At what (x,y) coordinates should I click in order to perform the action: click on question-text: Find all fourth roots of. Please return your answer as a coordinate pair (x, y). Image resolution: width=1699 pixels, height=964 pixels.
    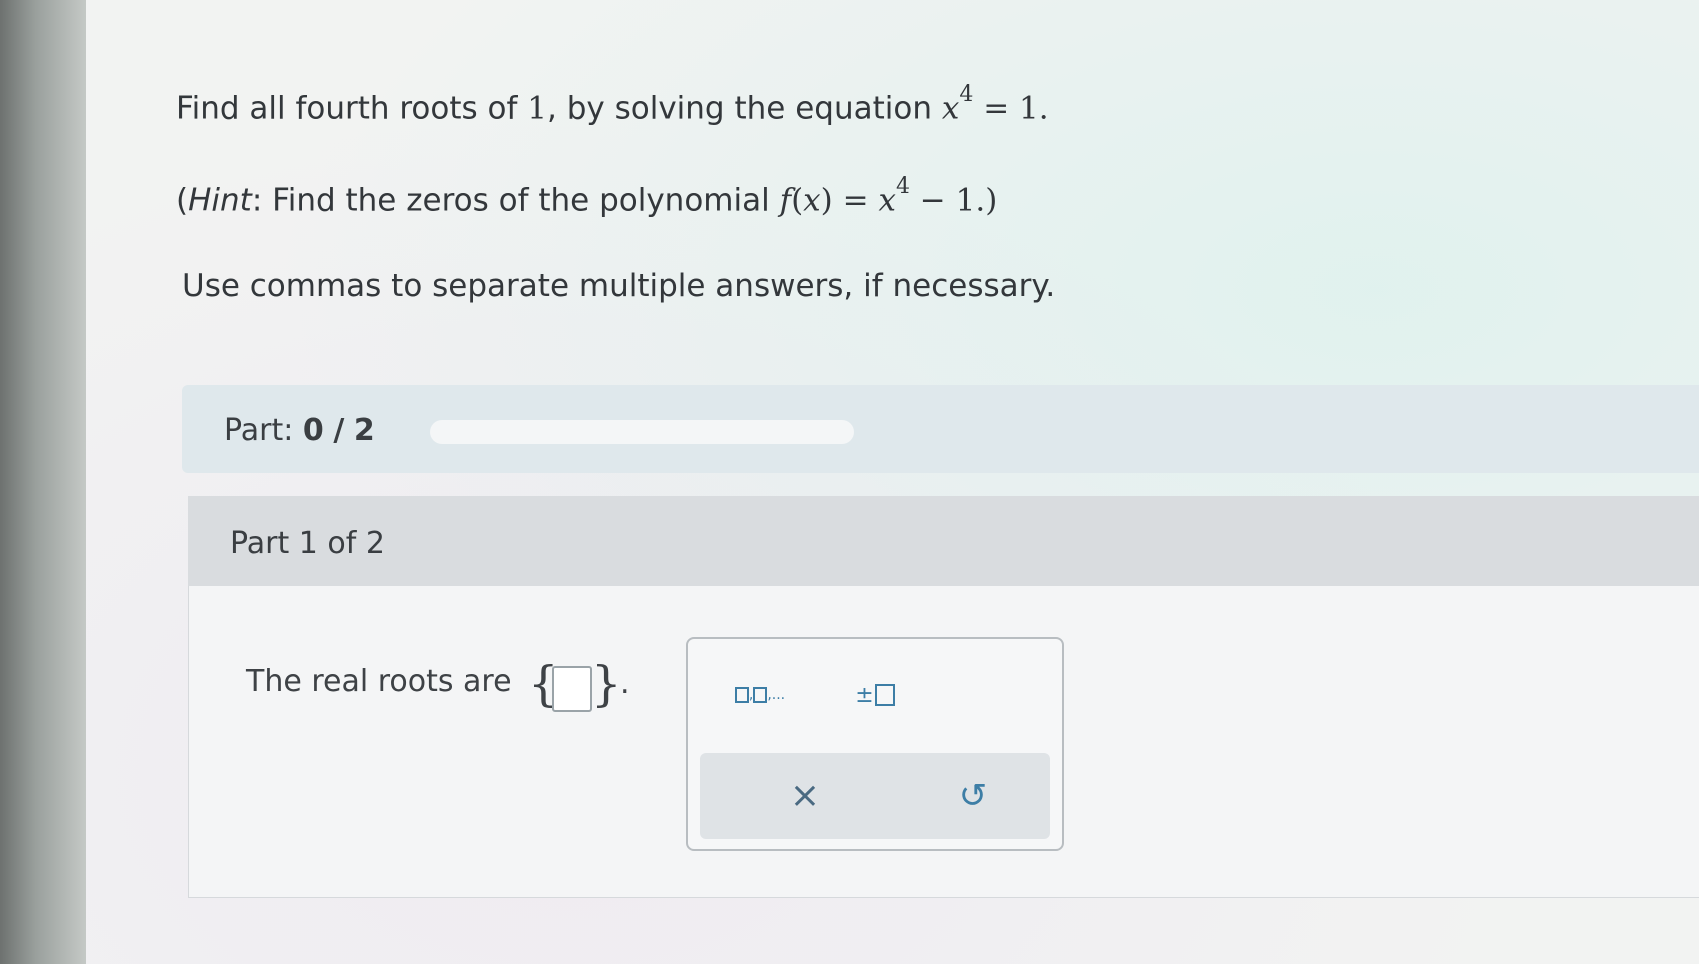
    Looking at the image, I should click on (347, 108).